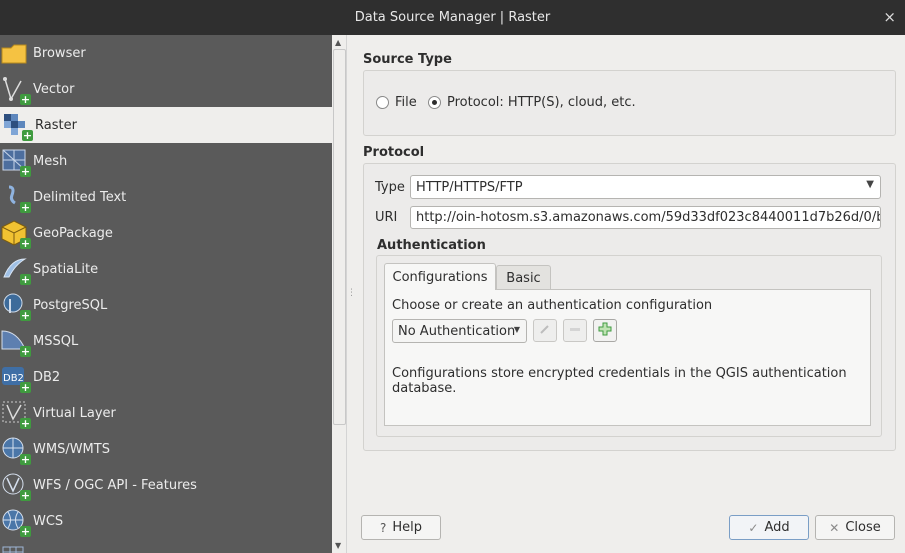  What do you see at coordinates (16, 486) in the screenshot?
I see `wfs-icon: +` at bounding box center [16, 486].